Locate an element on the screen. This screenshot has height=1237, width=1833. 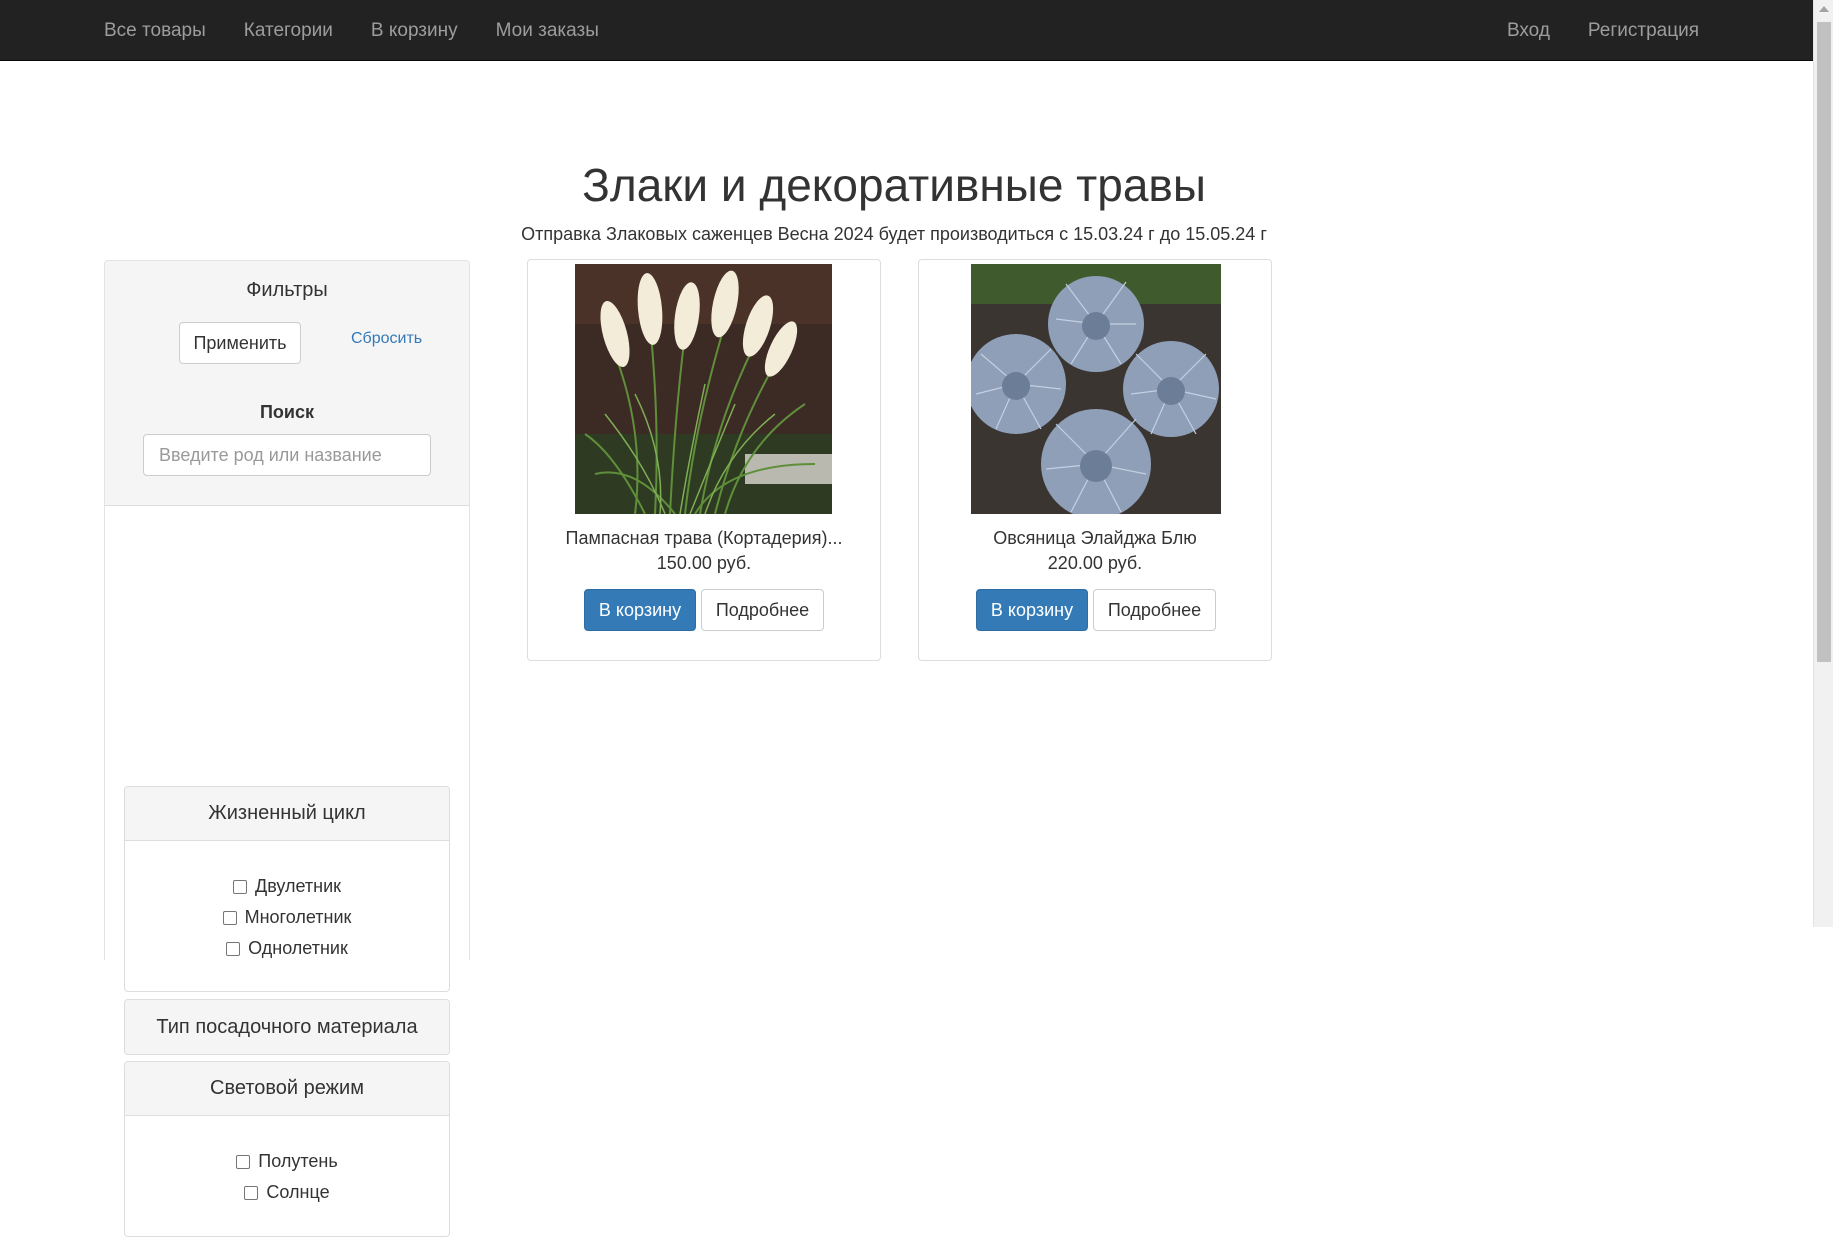
panel-light-mode-body: Полутень Солнце is located at coordinates (287, 1176).